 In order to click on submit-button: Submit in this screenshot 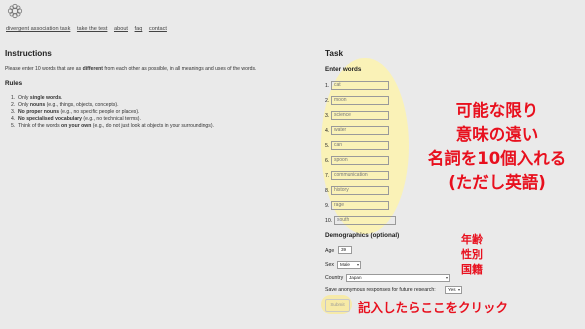, I will do `click(337, 305)`.